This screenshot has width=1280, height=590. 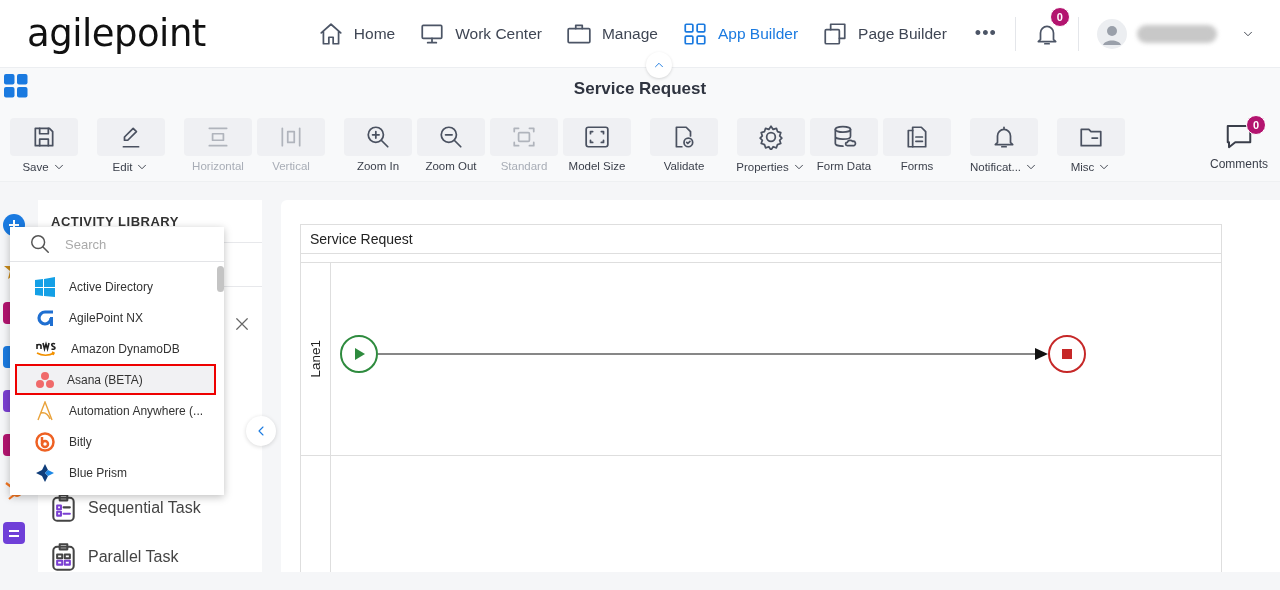 I want to click on four-point-star-icon, so click(x=45, y=472).